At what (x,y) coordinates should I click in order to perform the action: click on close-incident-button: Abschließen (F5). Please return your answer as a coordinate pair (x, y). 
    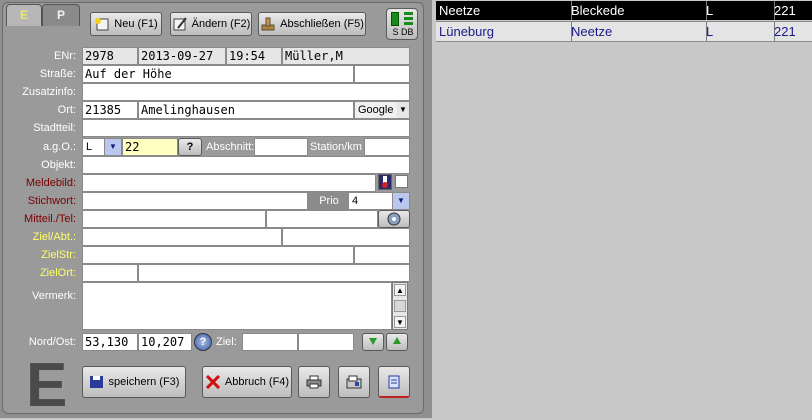
    Looking at the image, I should click on (312, 24).